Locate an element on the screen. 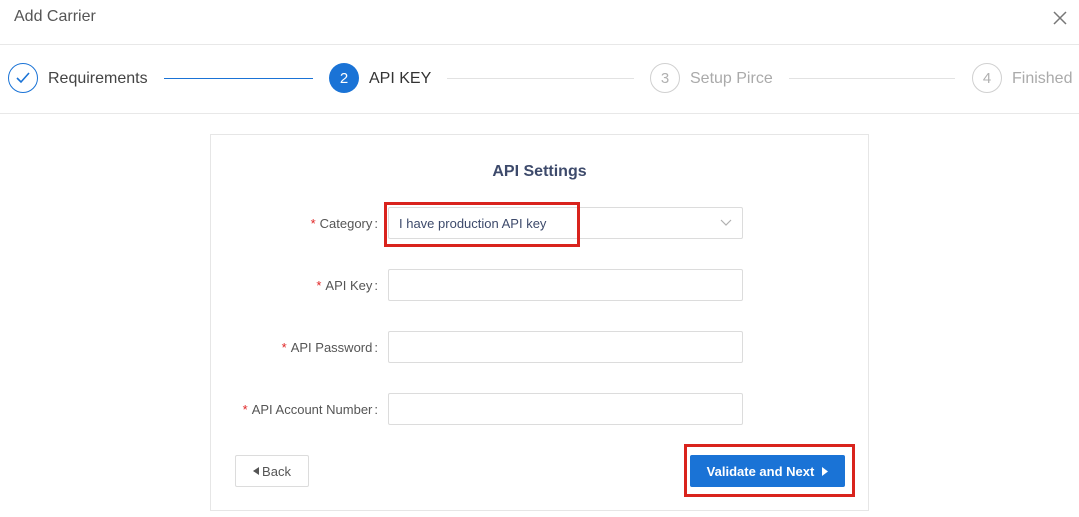  api-account-number-label: * API Account Number: is located at coordinates (310, 409).